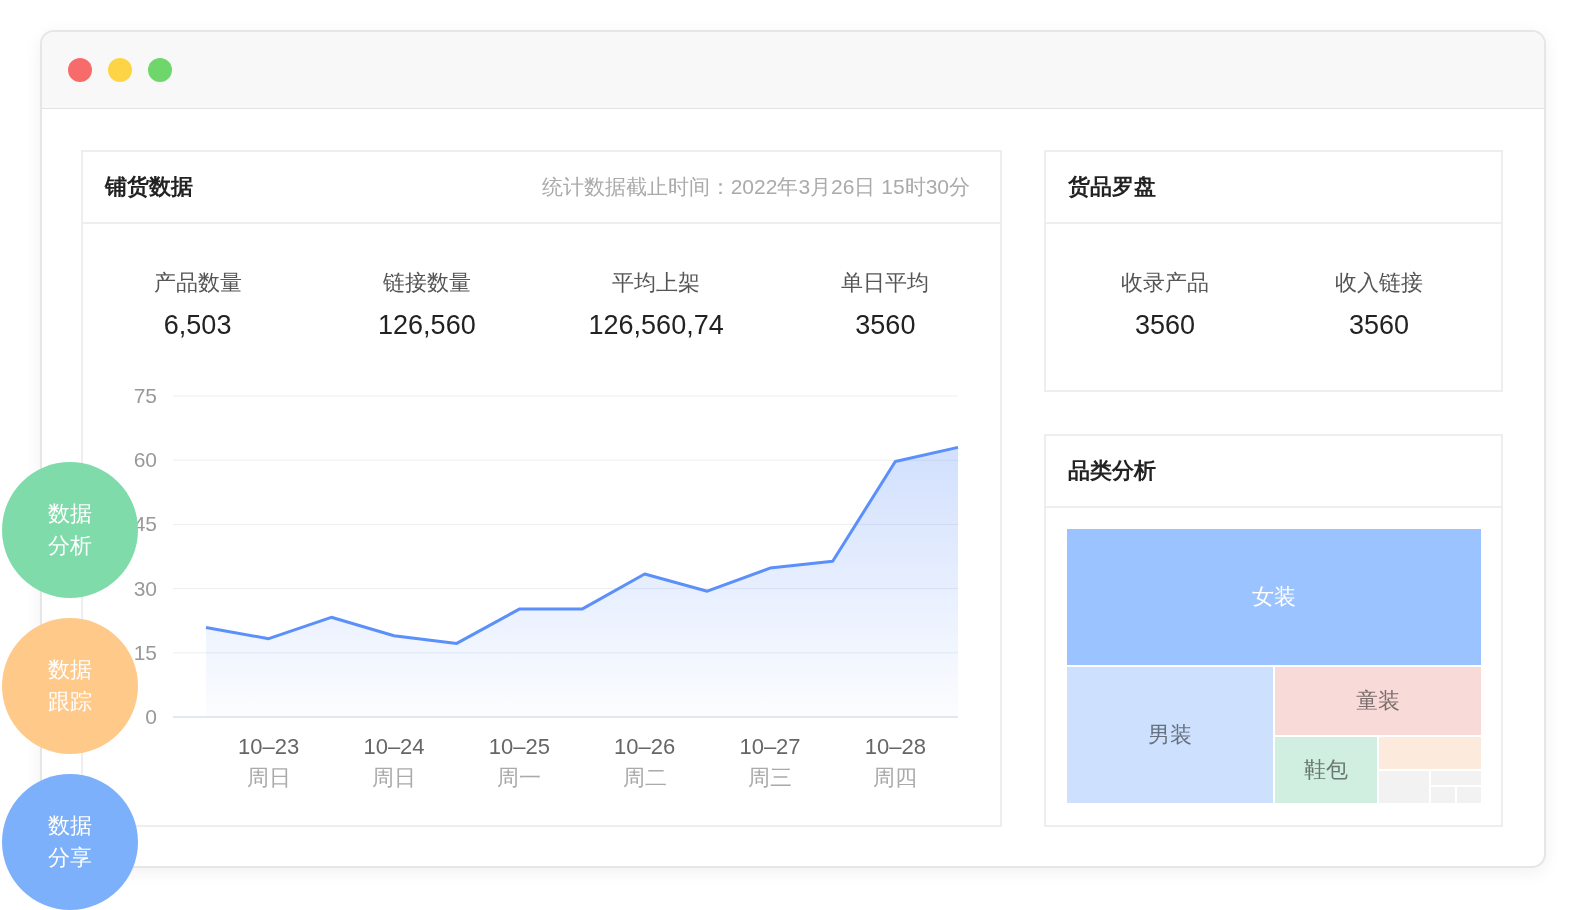 Image resolution: width=1580 pixels, height=910 pixels. I want to click on treemap-tile: 鞋包, so click(1326, 770).